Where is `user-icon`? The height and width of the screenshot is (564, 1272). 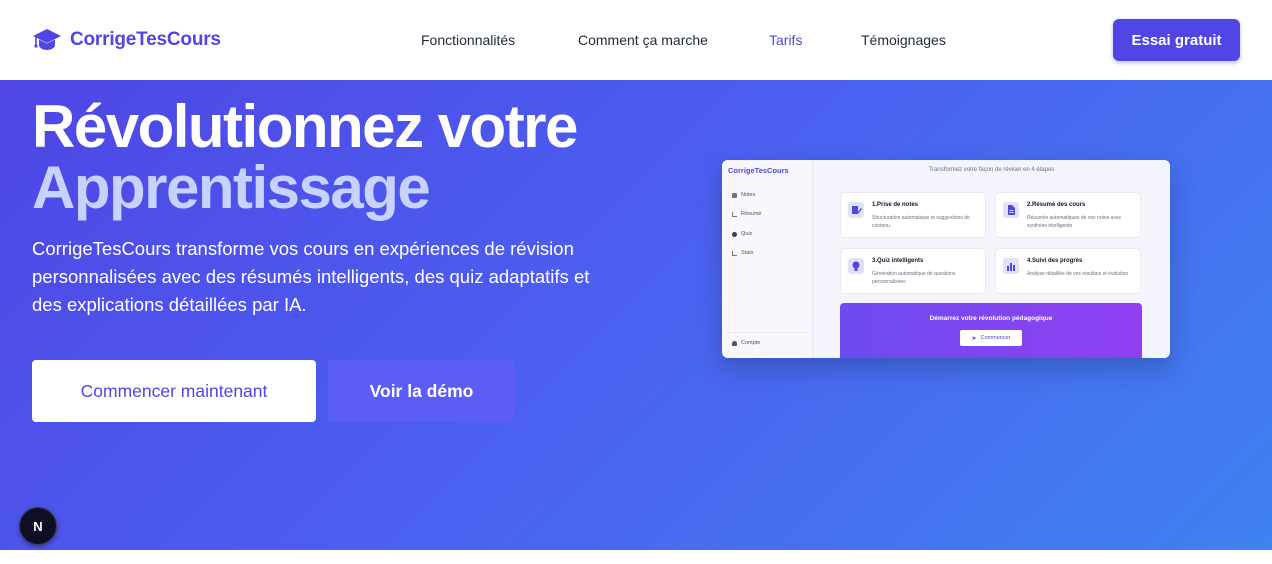
user-icon is located at coordinates (734, 343).